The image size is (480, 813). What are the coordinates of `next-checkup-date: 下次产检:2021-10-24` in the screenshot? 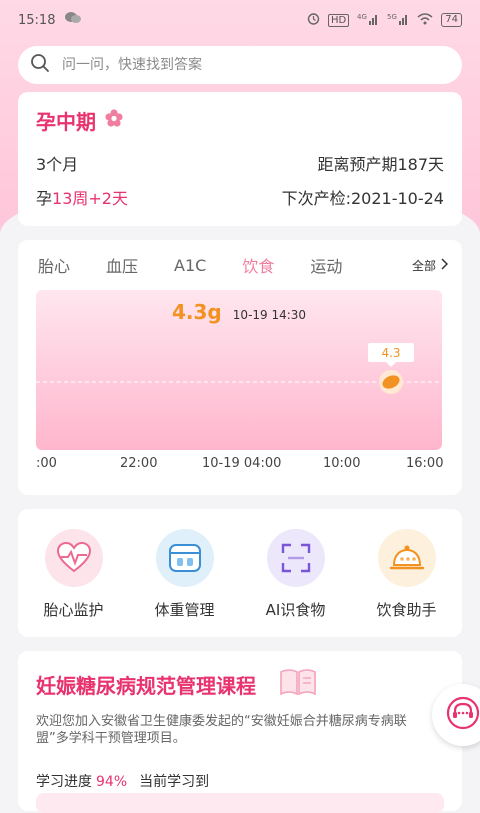 It's located at (362, 198).